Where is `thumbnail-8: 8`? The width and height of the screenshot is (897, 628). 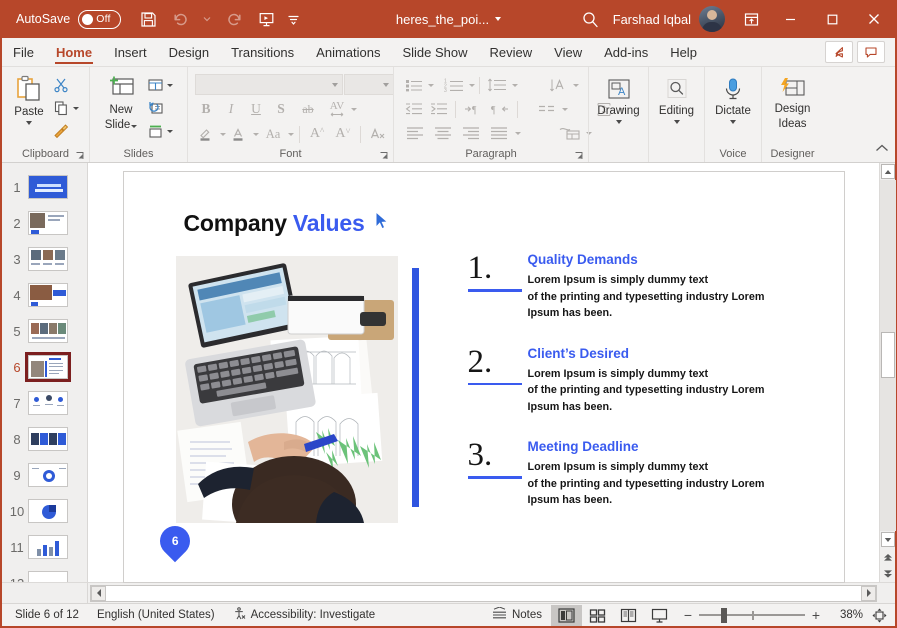
thumbnail-8: 8 is located at coordinates (44, 439).